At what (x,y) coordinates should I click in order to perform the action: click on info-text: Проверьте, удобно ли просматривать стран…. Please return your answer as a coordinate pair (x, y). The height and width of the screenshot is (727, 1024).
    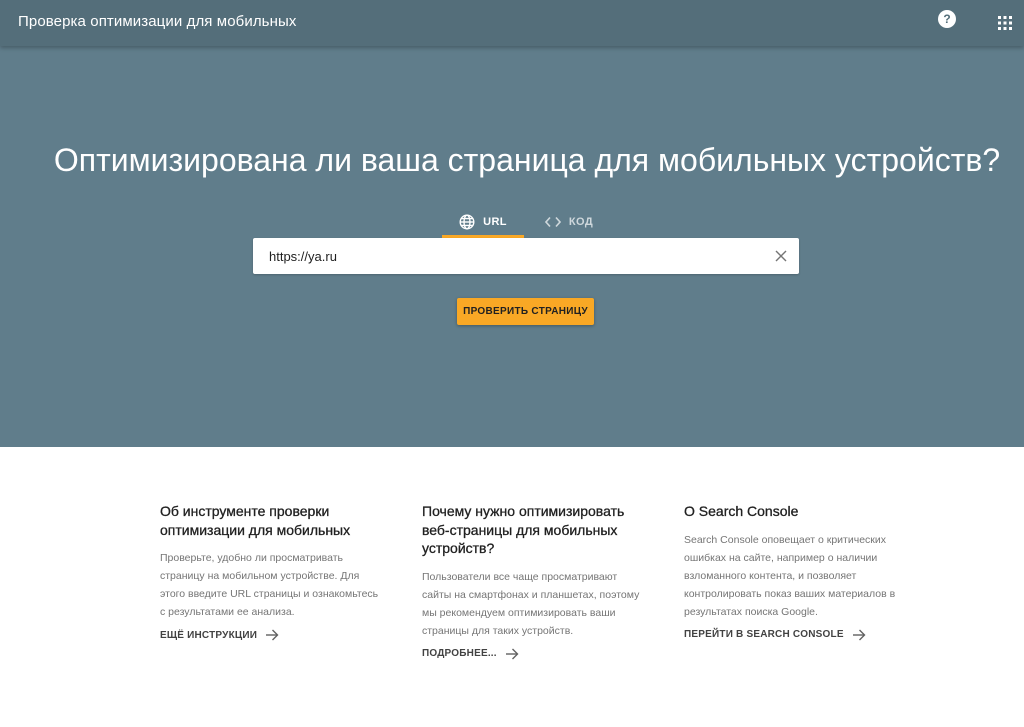
    Looking at the image, I should click on (269, 585).